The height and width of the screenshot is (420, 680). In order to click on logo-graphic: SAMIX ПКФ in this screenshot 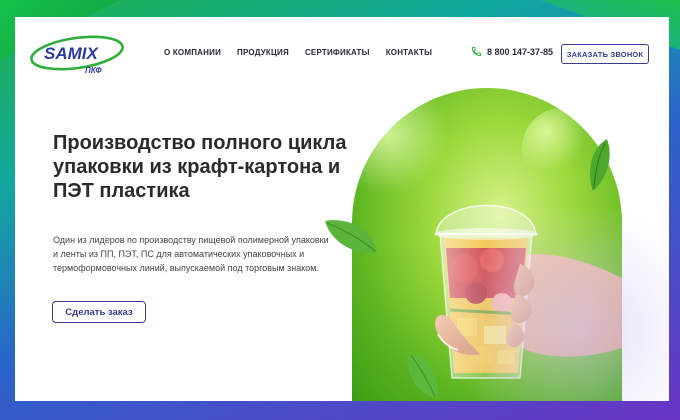, I will do `click(77, 55)`.